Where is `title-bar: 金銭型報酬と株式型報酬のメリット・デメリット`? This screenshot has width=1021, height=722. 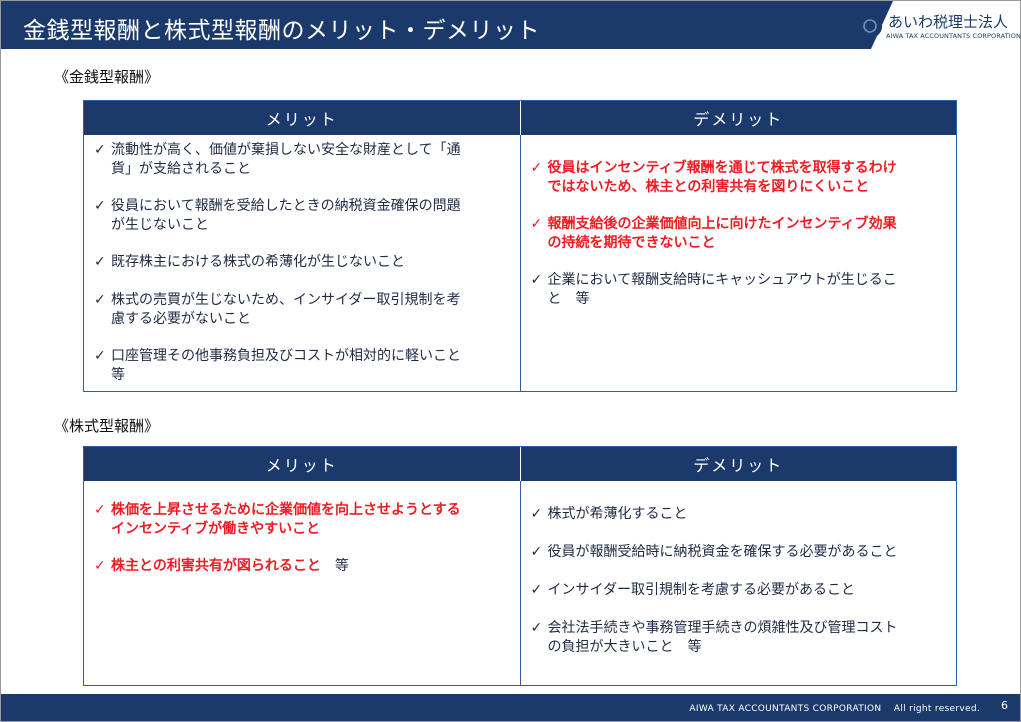
title-bar: 金銭型報酬と株式型報酬のメリット・デメリット is located at coordinates (447, 25).